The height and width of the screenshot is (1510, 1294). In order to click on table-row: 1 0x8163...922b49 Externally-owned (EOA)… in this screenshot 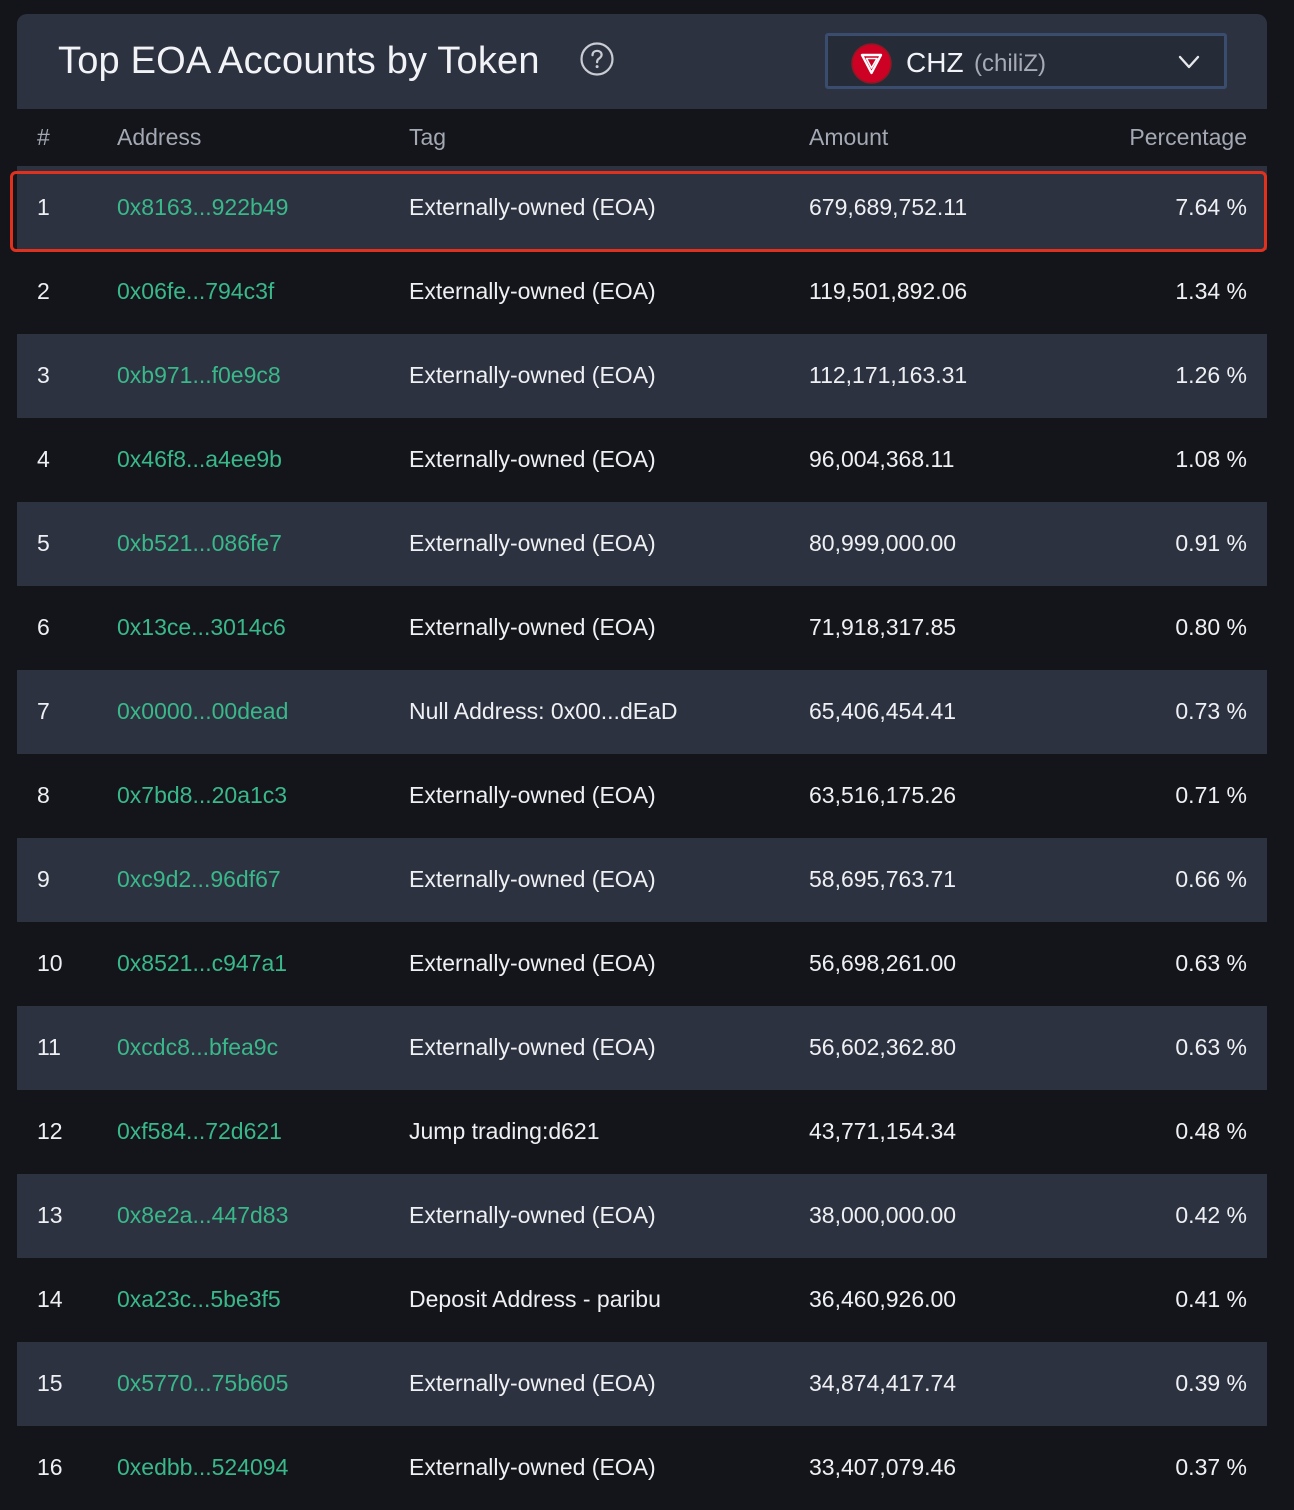, I will do `click(642, 208)`.